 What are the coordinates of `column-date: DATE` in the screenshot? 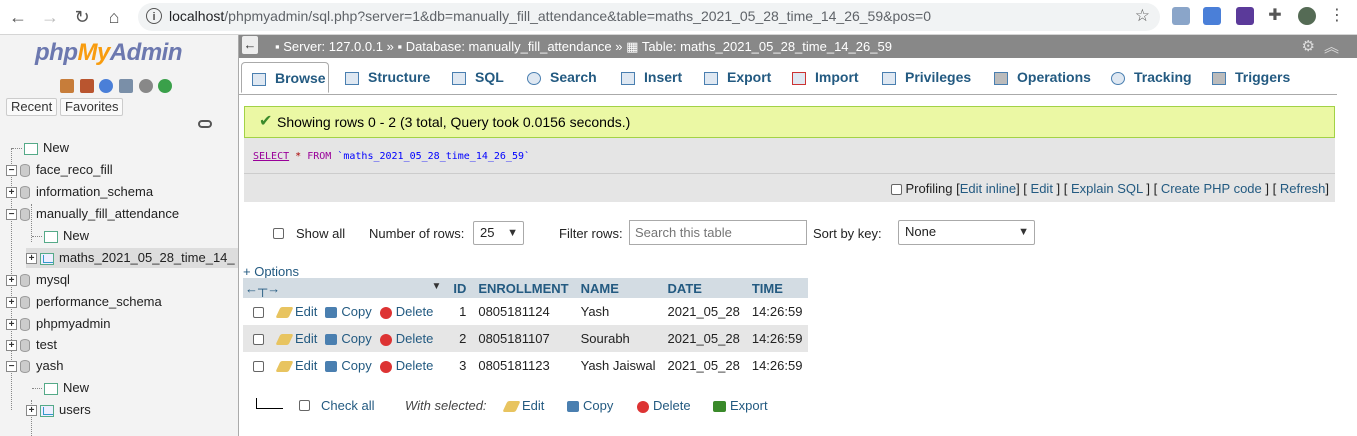 It's located at (703, 288).